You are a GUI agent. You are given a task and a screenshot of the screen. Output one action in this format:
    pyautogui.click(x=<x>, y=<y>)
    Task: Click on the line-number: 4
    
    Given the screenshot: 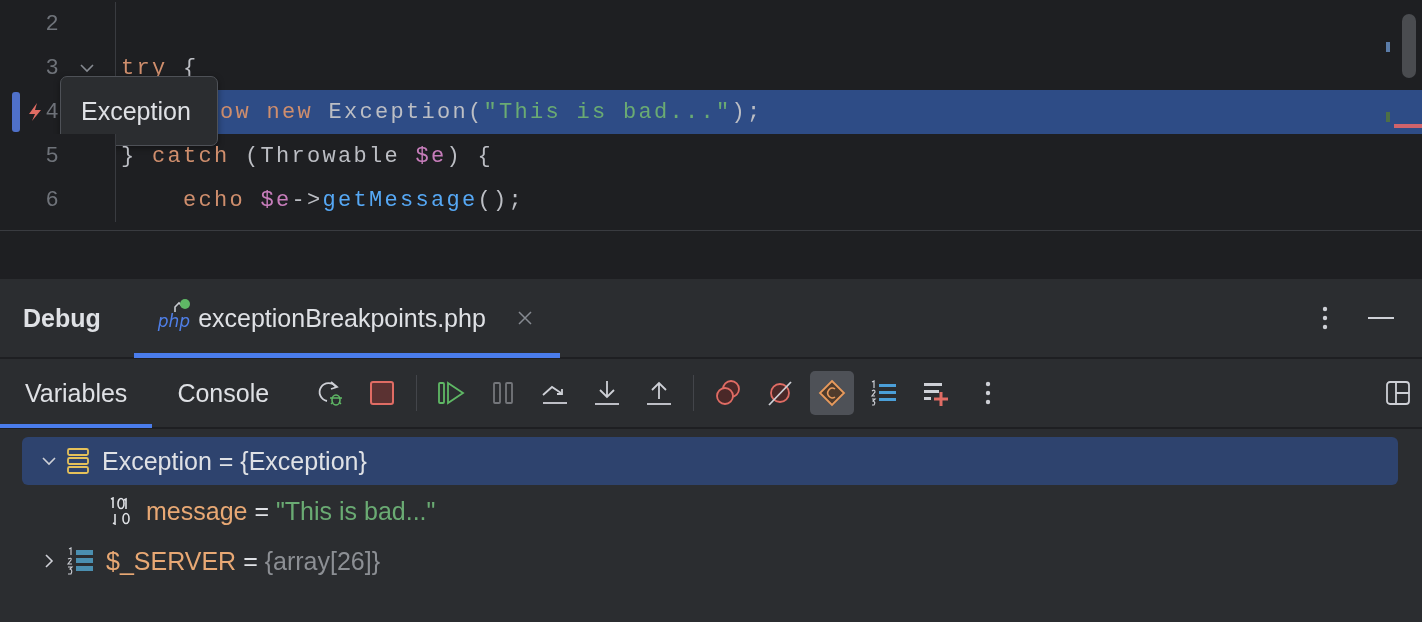 What is the action you would take?
    pyautogui.click(x=52, y=112)
    